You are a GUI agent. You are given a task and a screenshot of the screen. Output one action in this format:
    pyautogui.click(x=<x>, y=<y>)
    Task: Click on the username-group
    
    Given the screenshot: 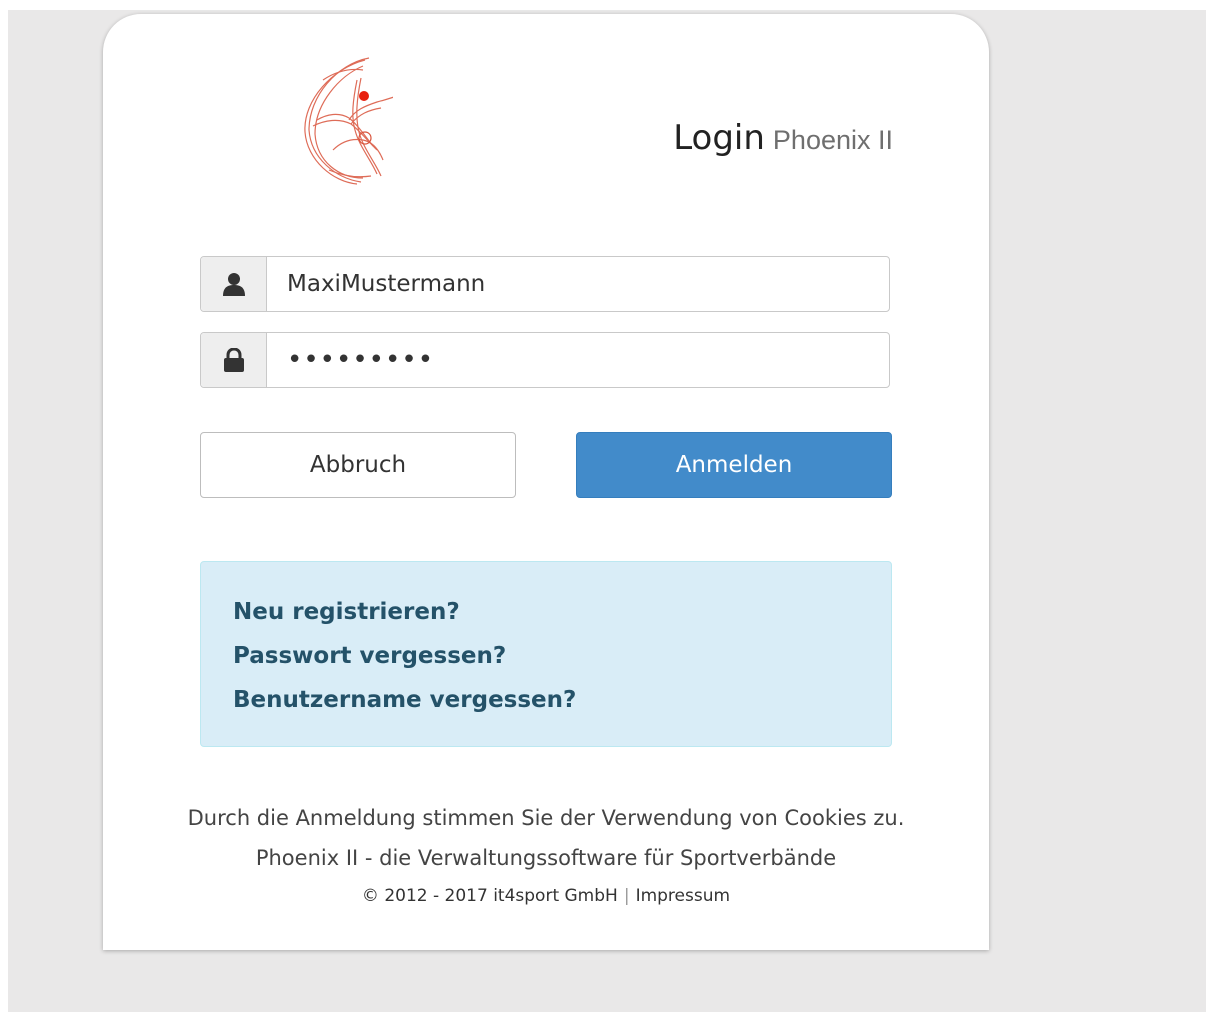 What is the action you would take?
    pyautogui.click(x=545, y=284)
    